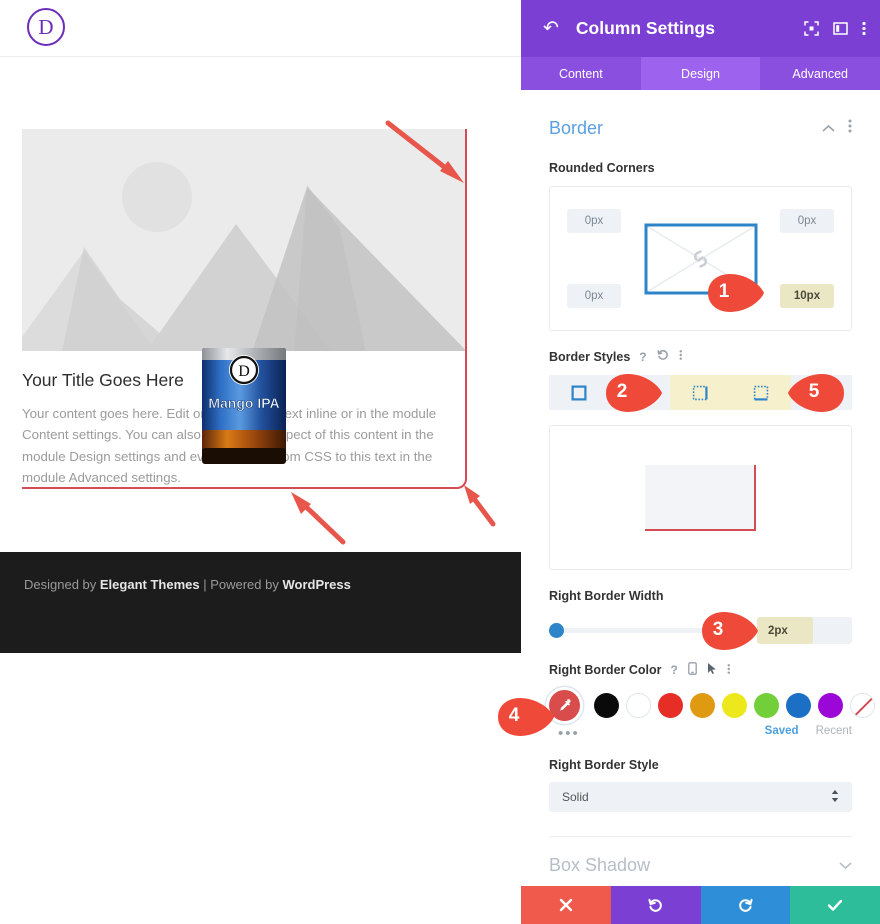  I want to click on selected-color-swatch, so click(564, 705).